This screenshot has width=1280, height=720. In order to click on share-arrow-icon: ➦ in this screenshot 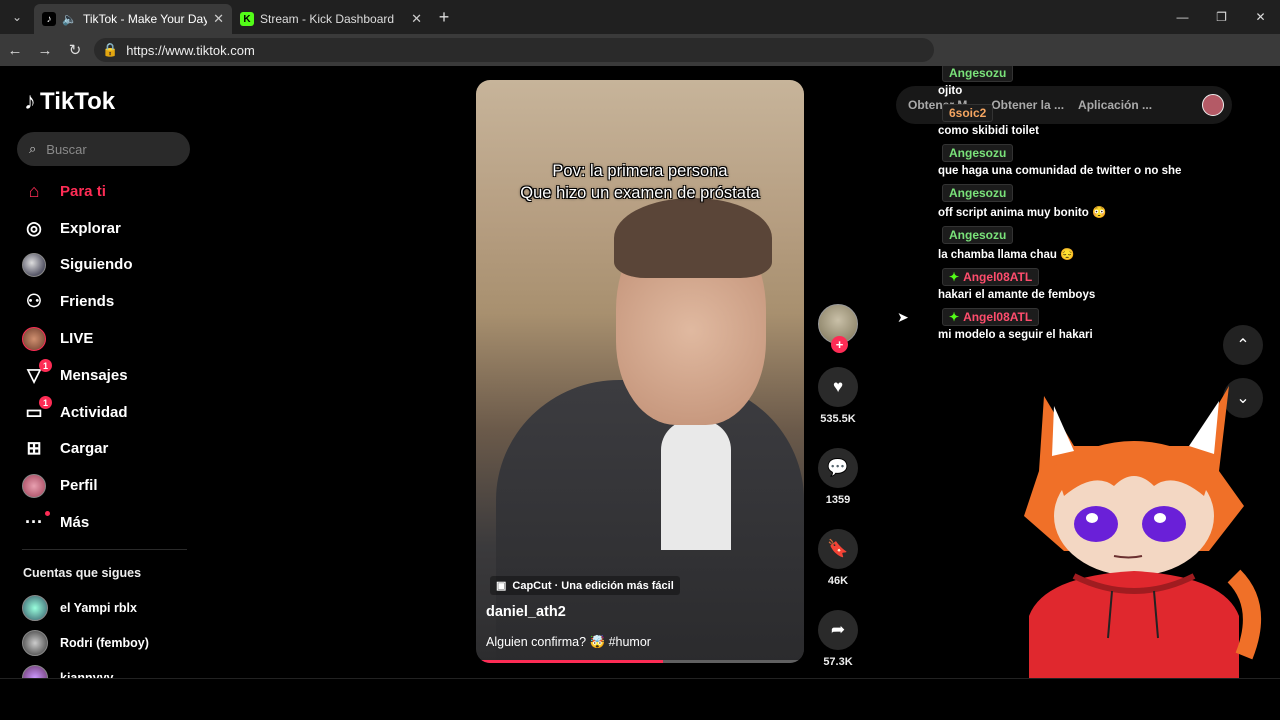, I will do `click(838, 630)`.